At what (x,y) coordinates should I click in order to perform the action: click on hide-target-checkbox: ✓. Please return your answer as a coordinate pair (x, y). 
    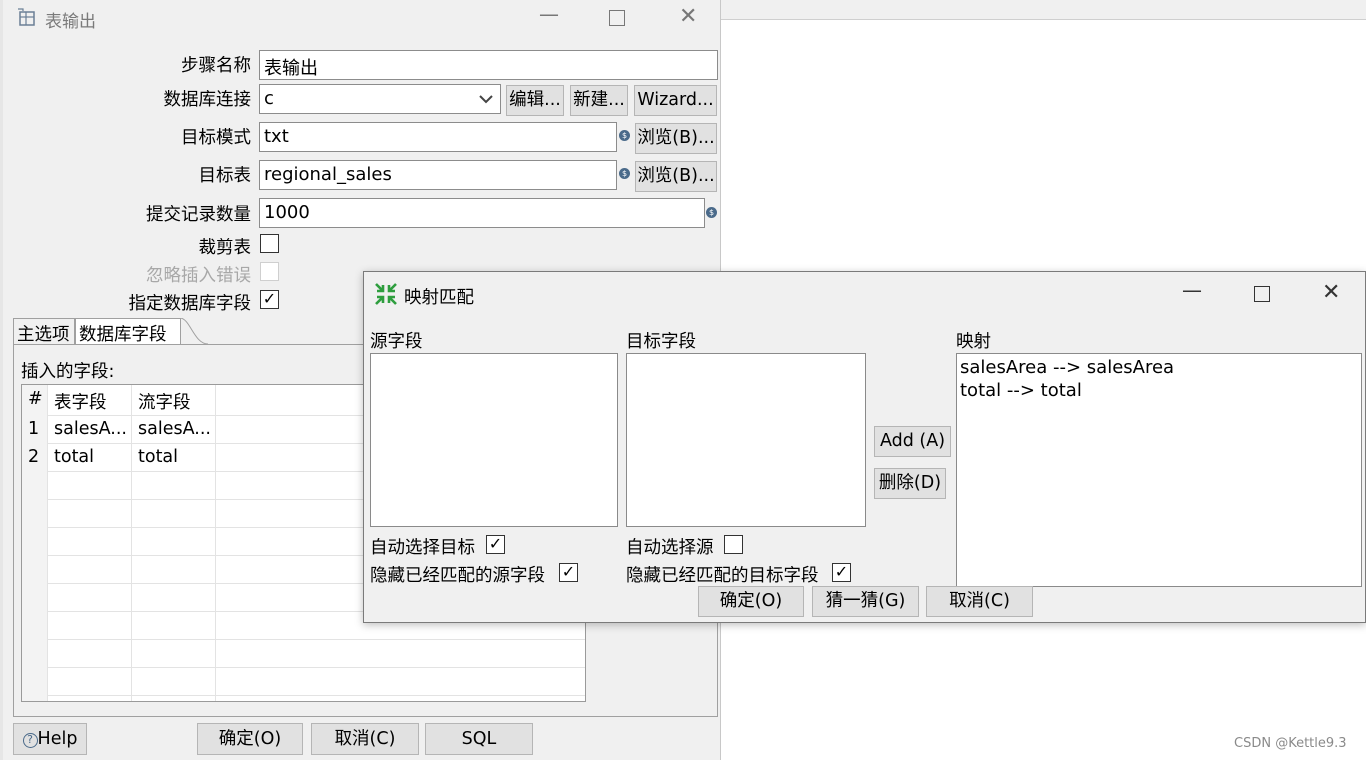
    Looking at the image, I should click on (841, 572).